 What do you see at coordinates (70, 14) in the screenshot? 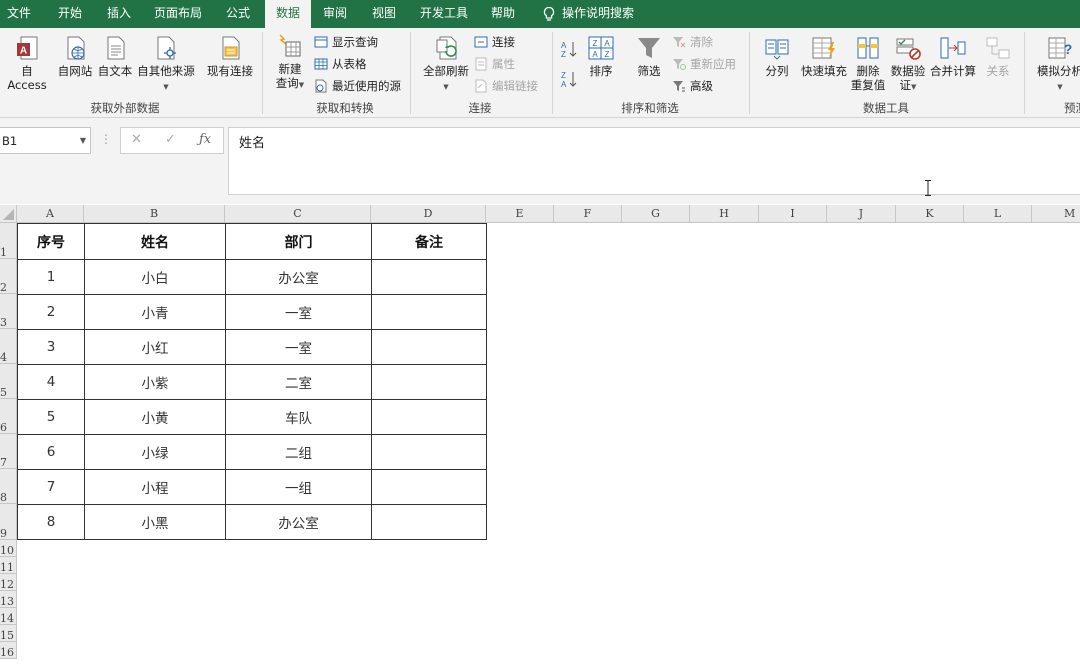
I see `tab-home: 开始` at bounding box center [70, 14].